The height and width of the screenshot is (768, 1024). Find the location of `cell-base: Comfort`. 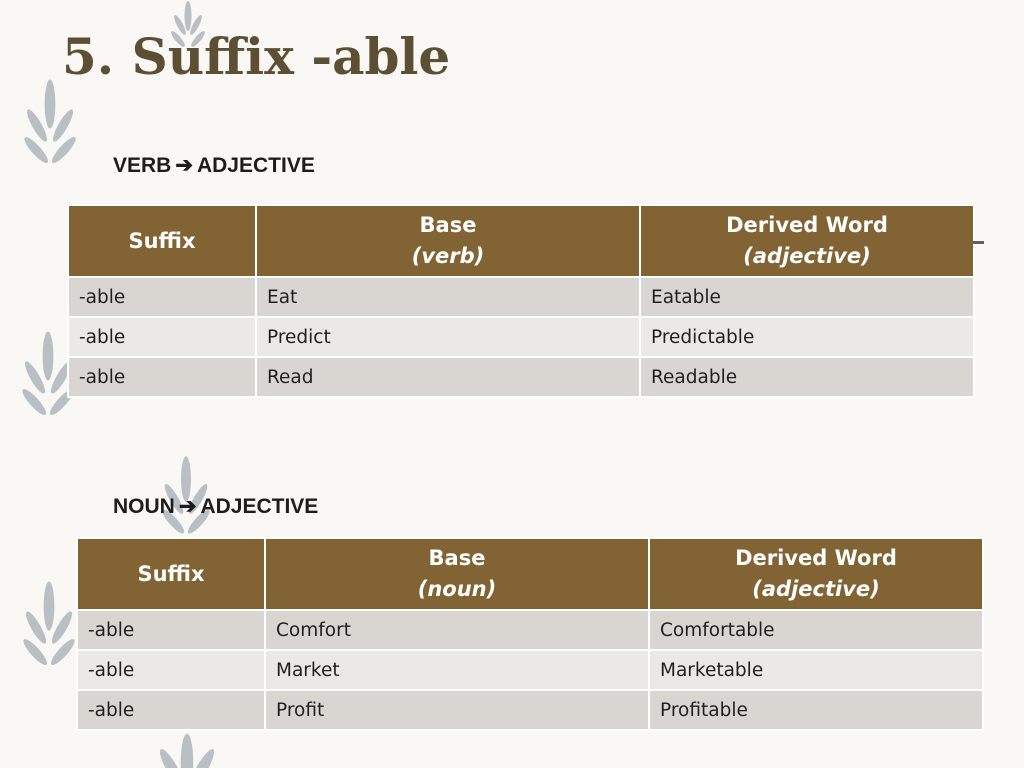

cell-base: Comfort is located at coordinates (457, 630).